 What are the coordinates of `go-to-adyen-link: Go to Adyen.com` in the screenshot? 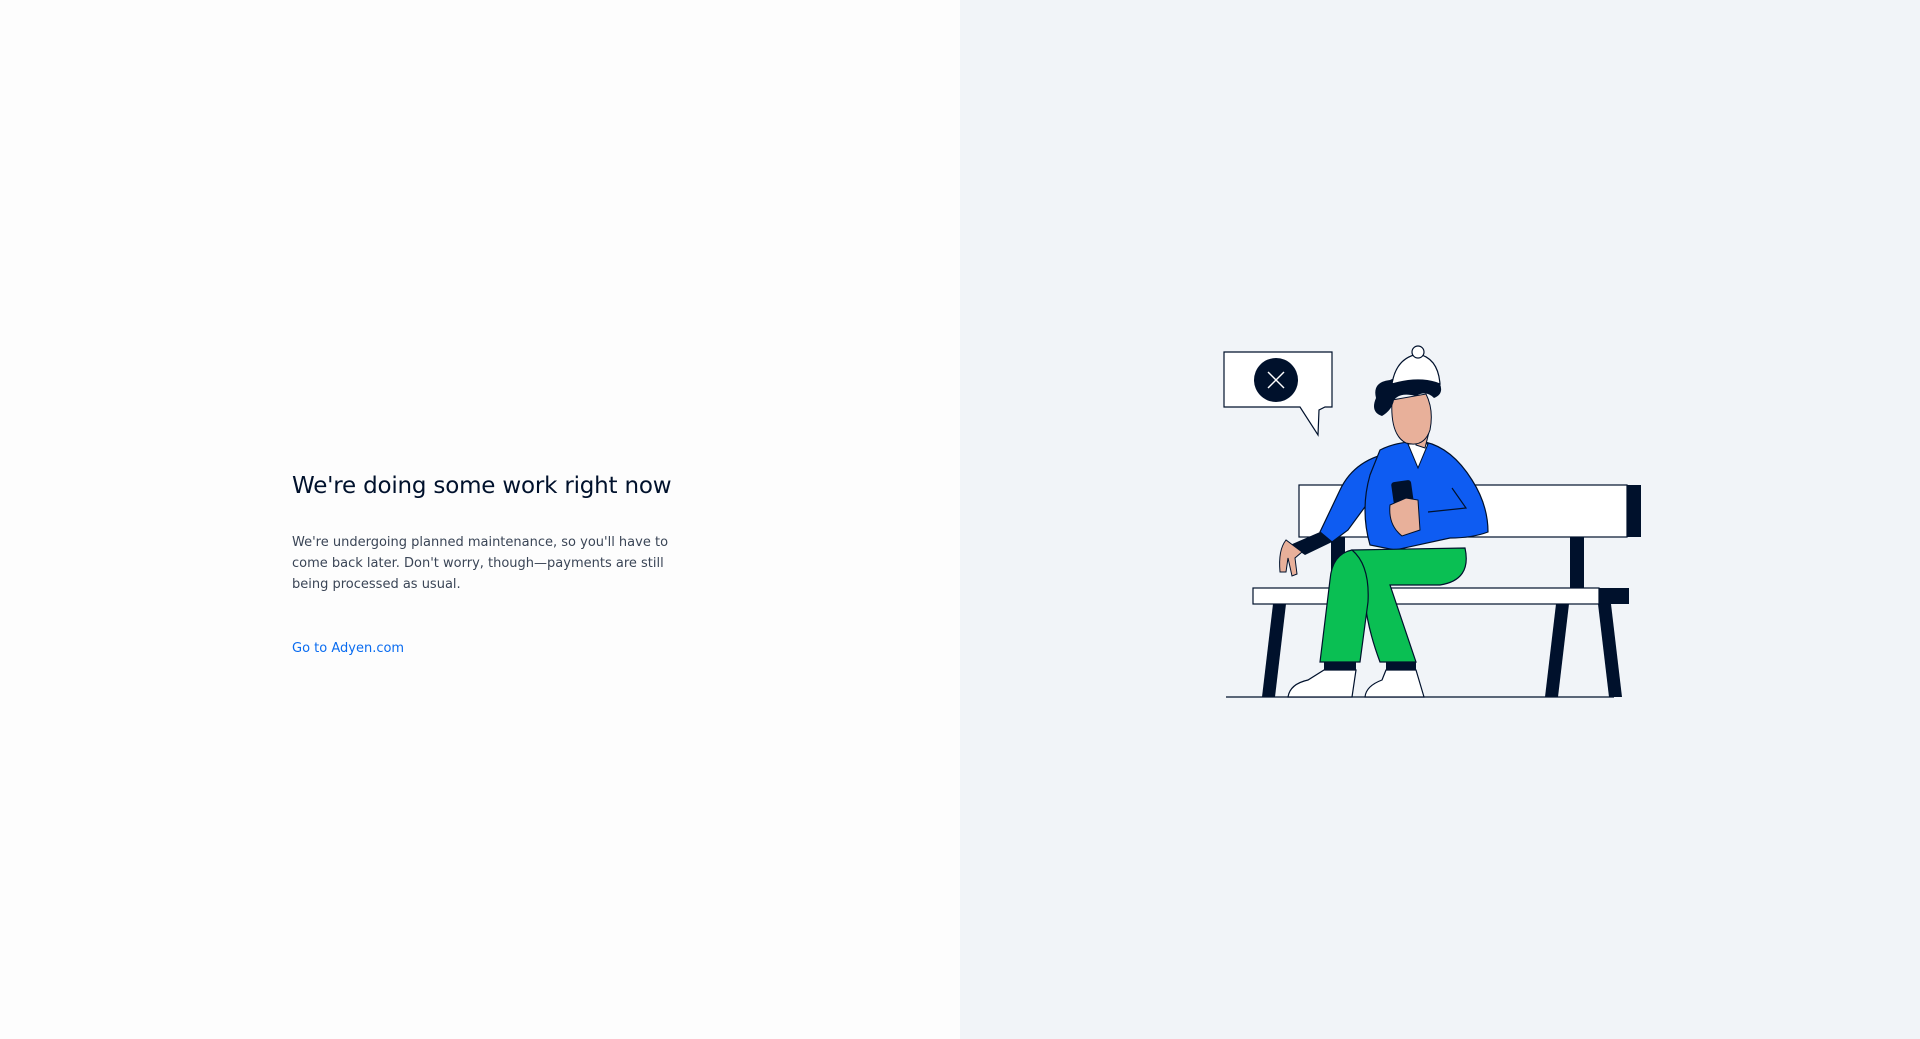 It's located at (348, 648).